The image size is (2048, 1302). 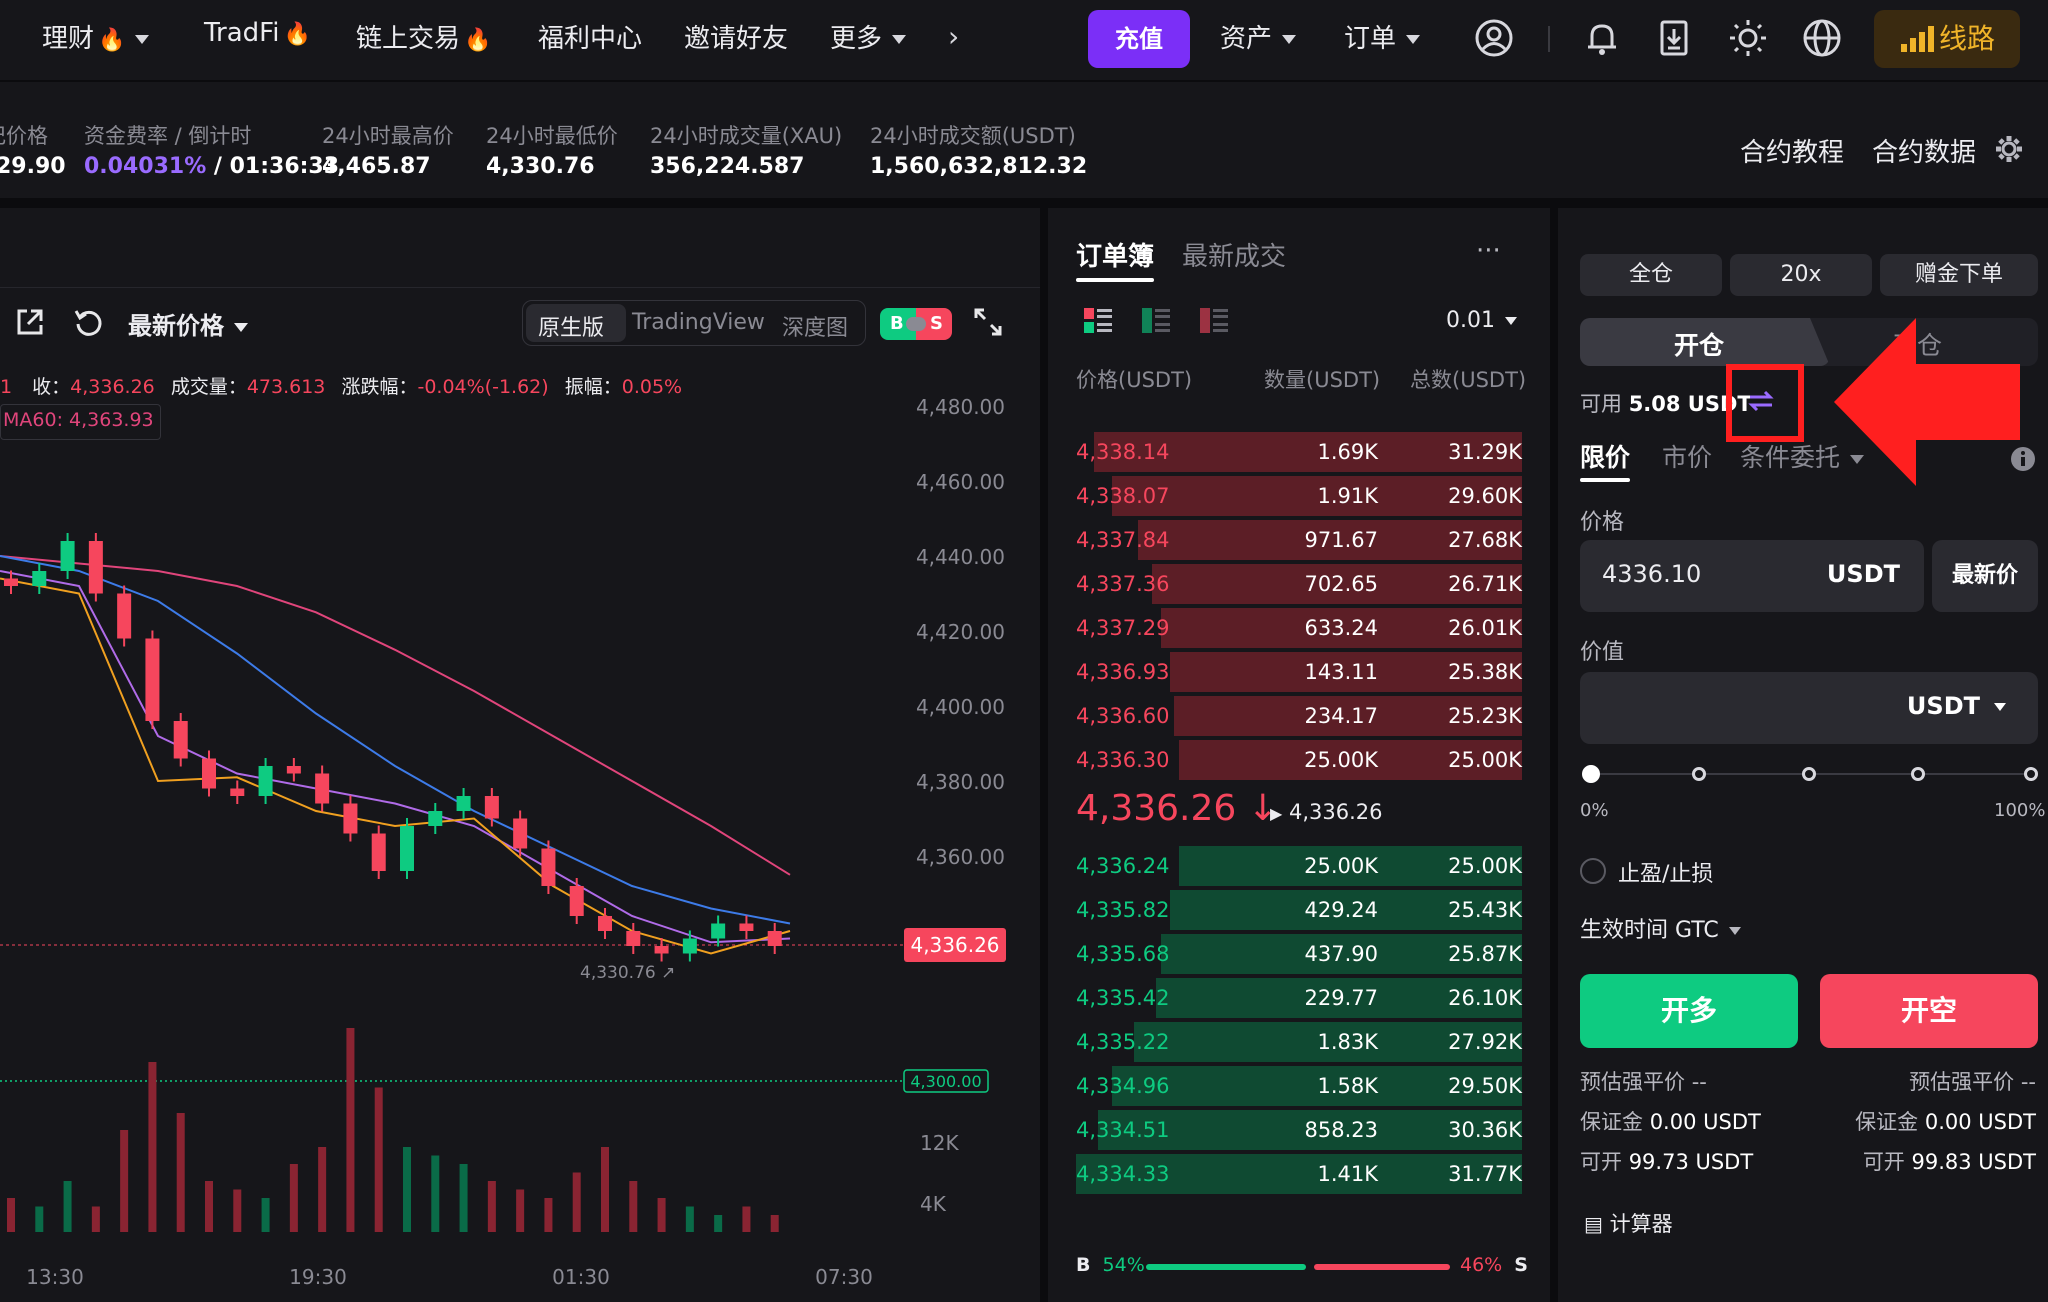 I want to click on ask-price: 4,337.29, so click(x=1123, y=628).